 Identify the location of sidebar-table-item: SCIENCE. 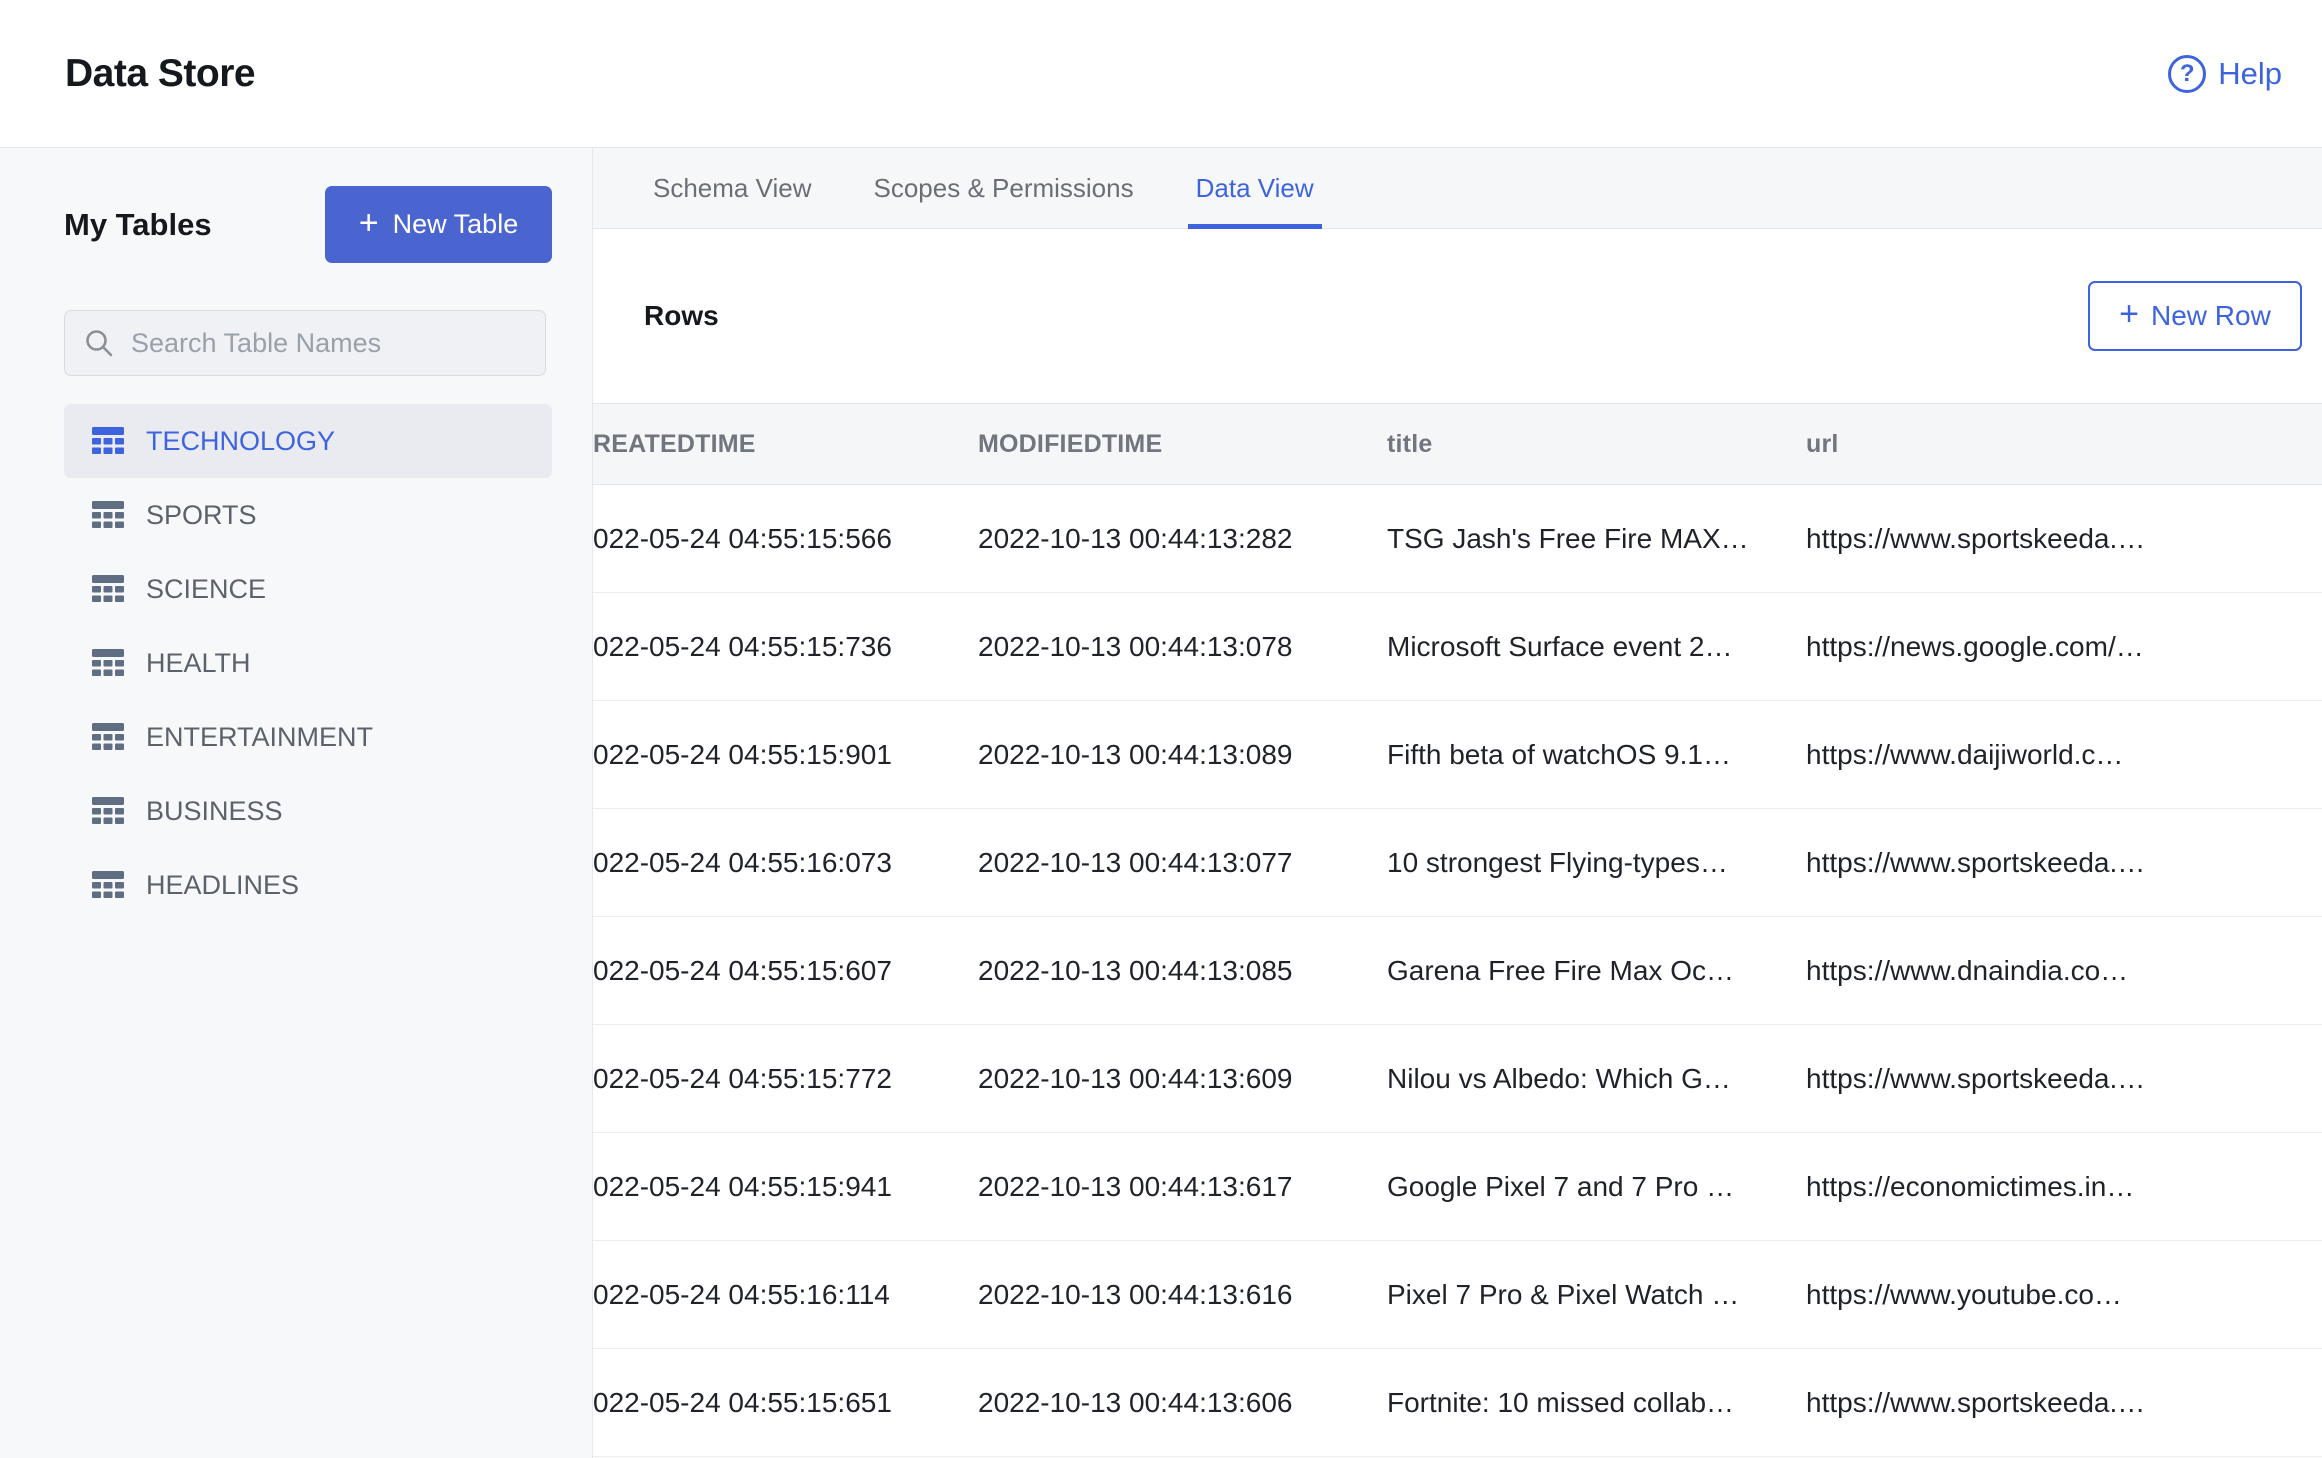
(308, 589).